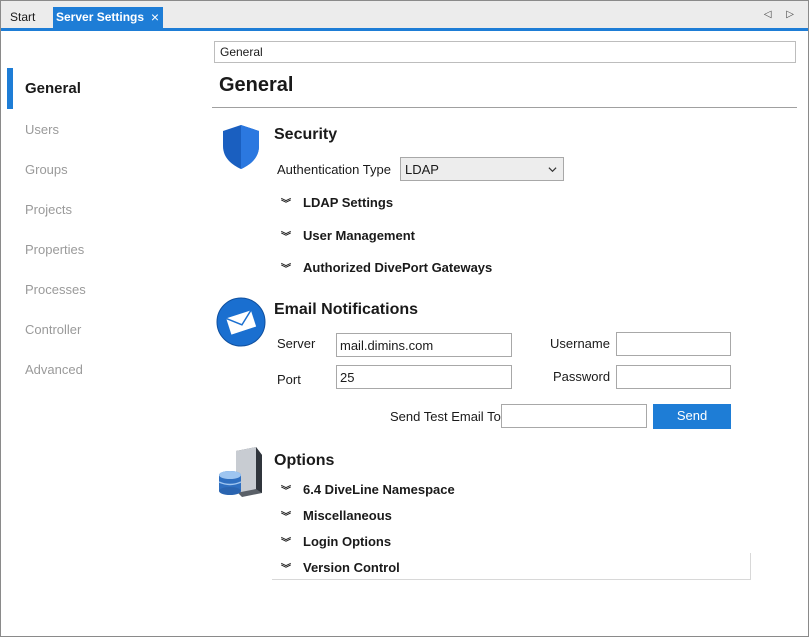 The height and width of the screenshot is (637, 809). I want to click on tab-server-settings-label: Server Settings, so click(100, 17).